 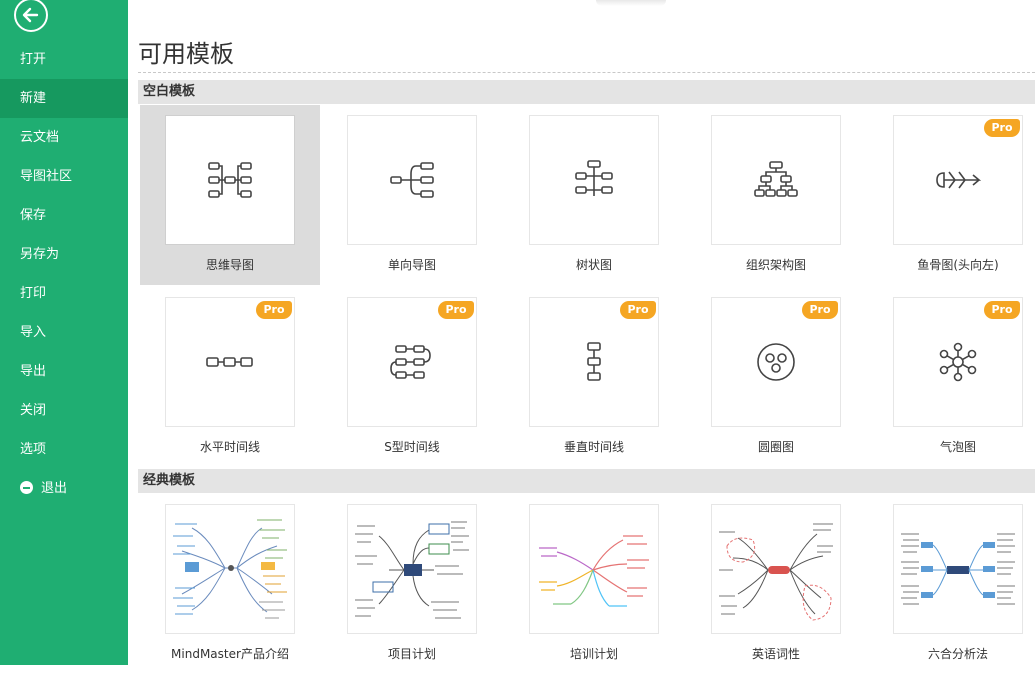 I want to click on sidebar-item-label: 新建, so click(x=33, y=98).